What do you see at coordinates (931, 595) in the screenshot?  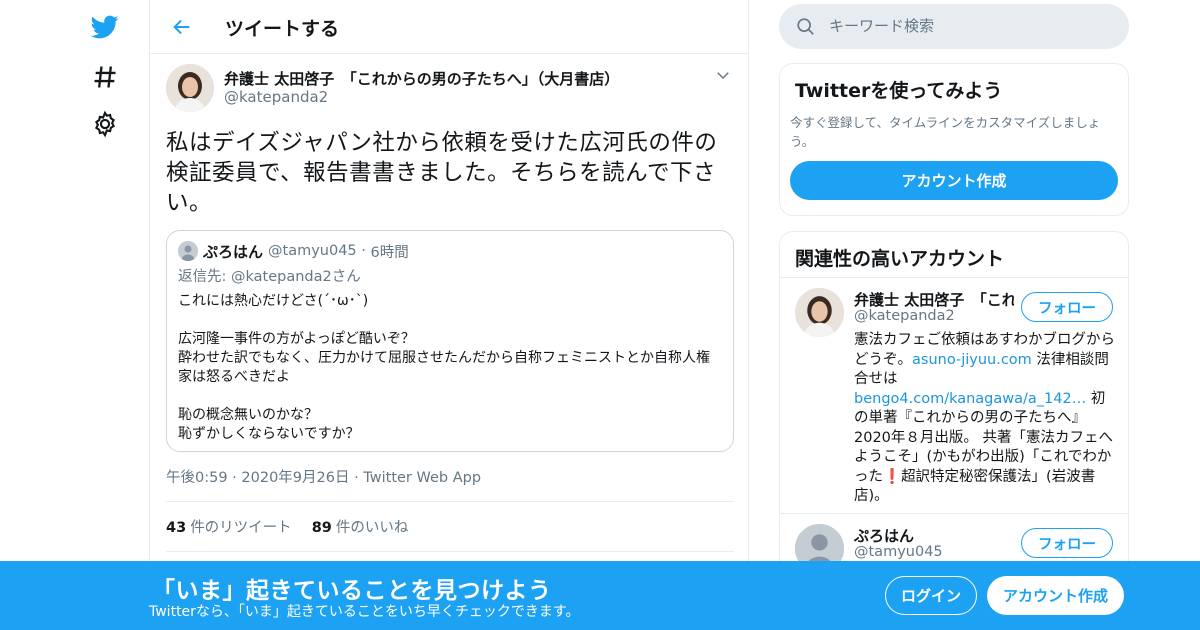 I see `login-button: ログイン` at bounding box center [931, 595].